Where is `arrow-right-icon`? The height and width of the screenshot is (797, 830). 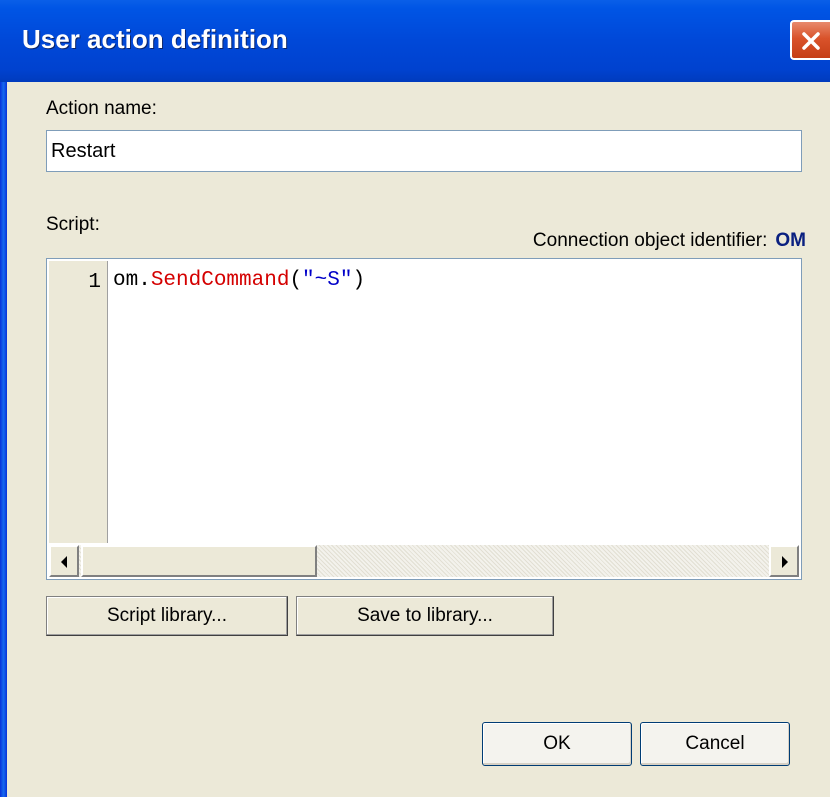
arrow-right-icon is located at coordinates (785, 562).